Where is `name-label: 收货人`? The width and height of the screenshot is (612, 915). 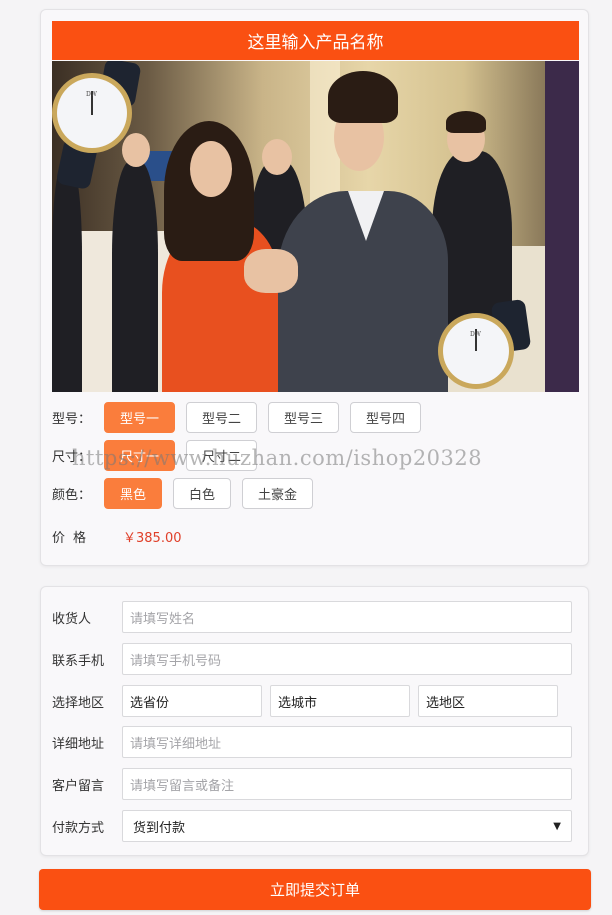 name-label: 收货人 is located at coordinates (72, 619).